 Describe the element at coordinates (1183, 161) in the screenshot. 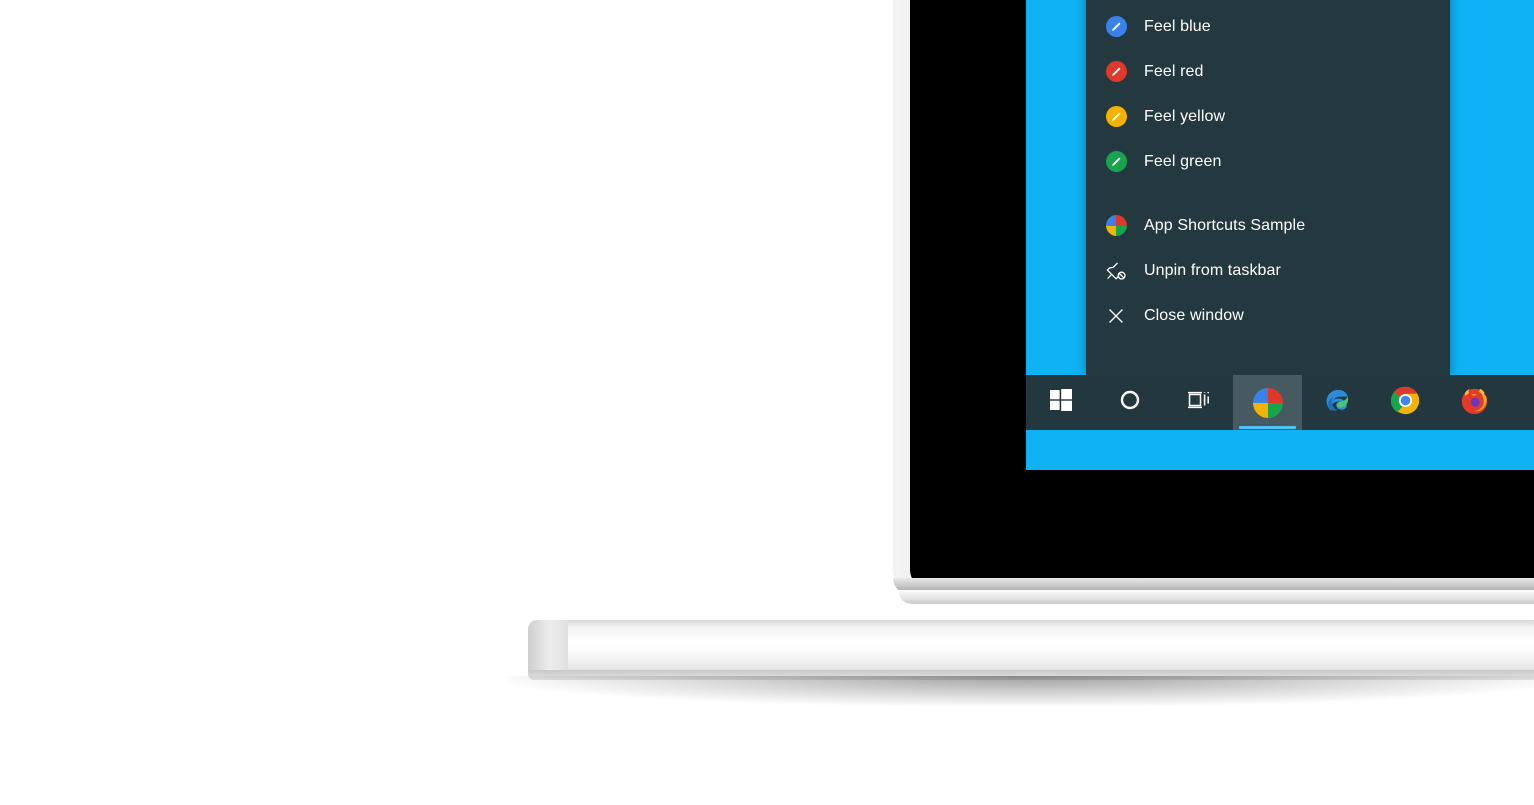

I see `jump-list-item-label: Feel green` at that location.